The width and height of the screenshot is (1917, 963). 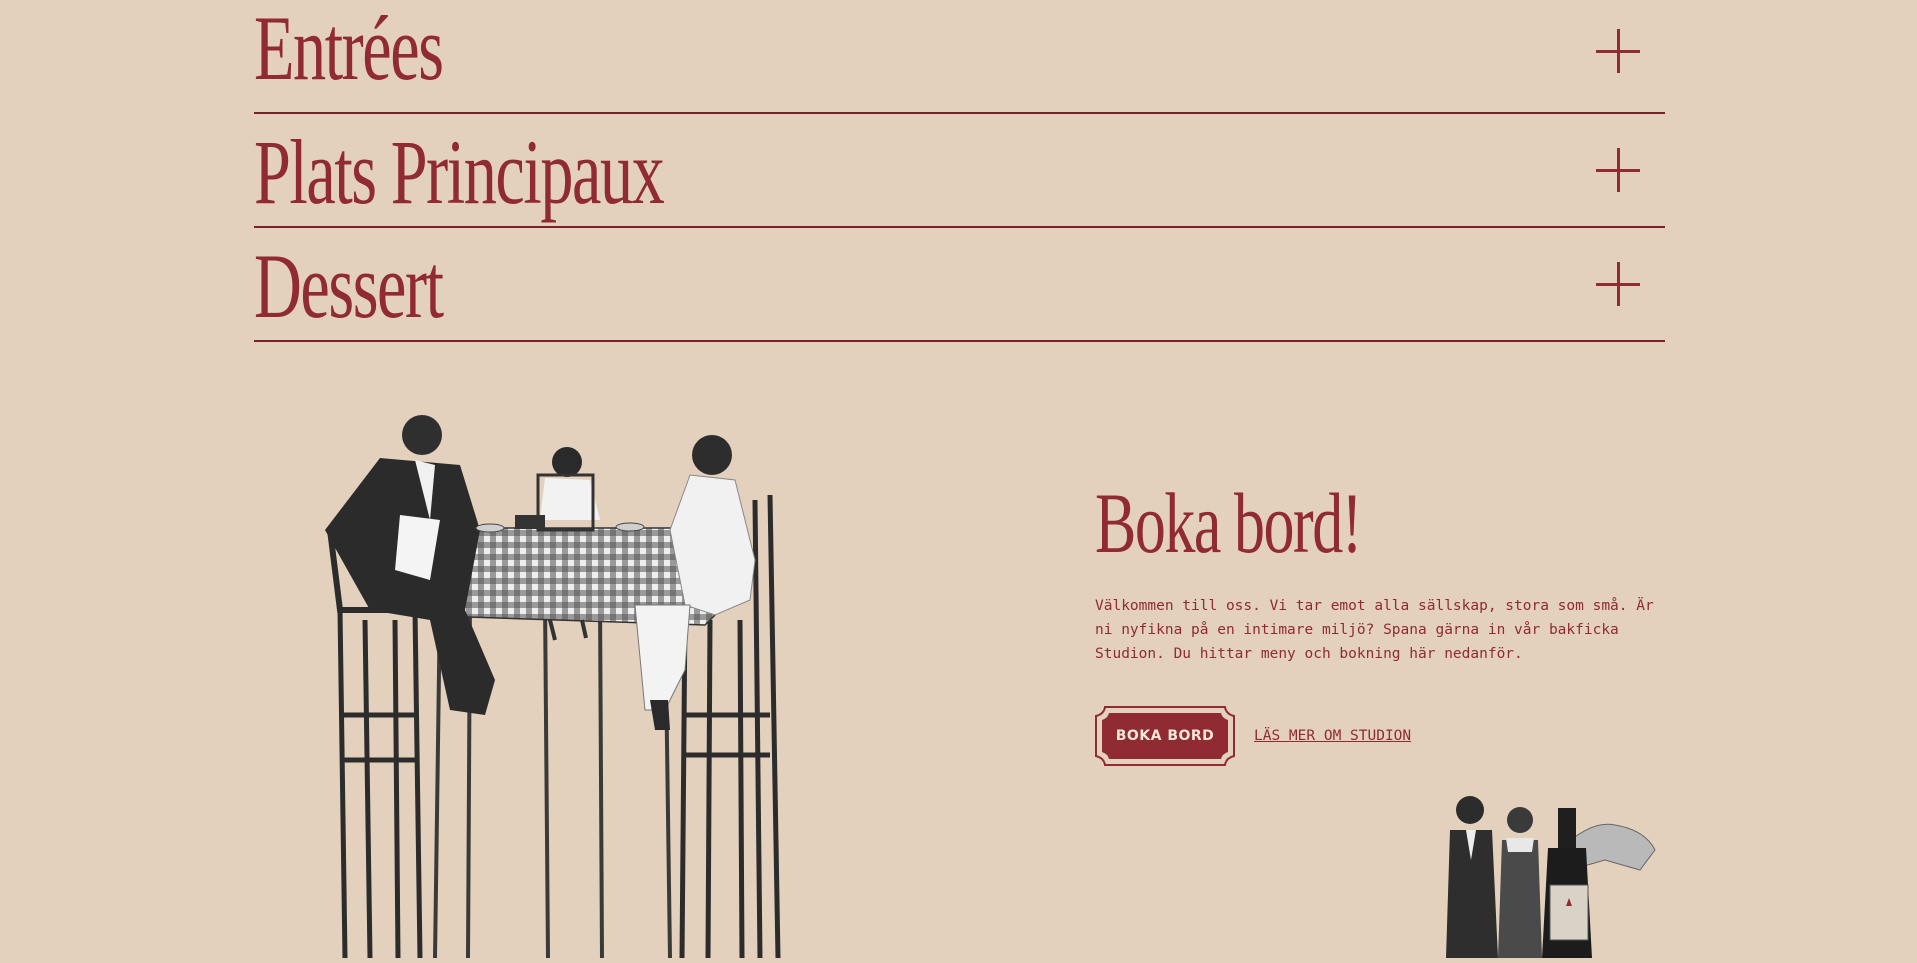 I want to click on book-table-button: BOKA BORD, so click(x=1165, y=736).